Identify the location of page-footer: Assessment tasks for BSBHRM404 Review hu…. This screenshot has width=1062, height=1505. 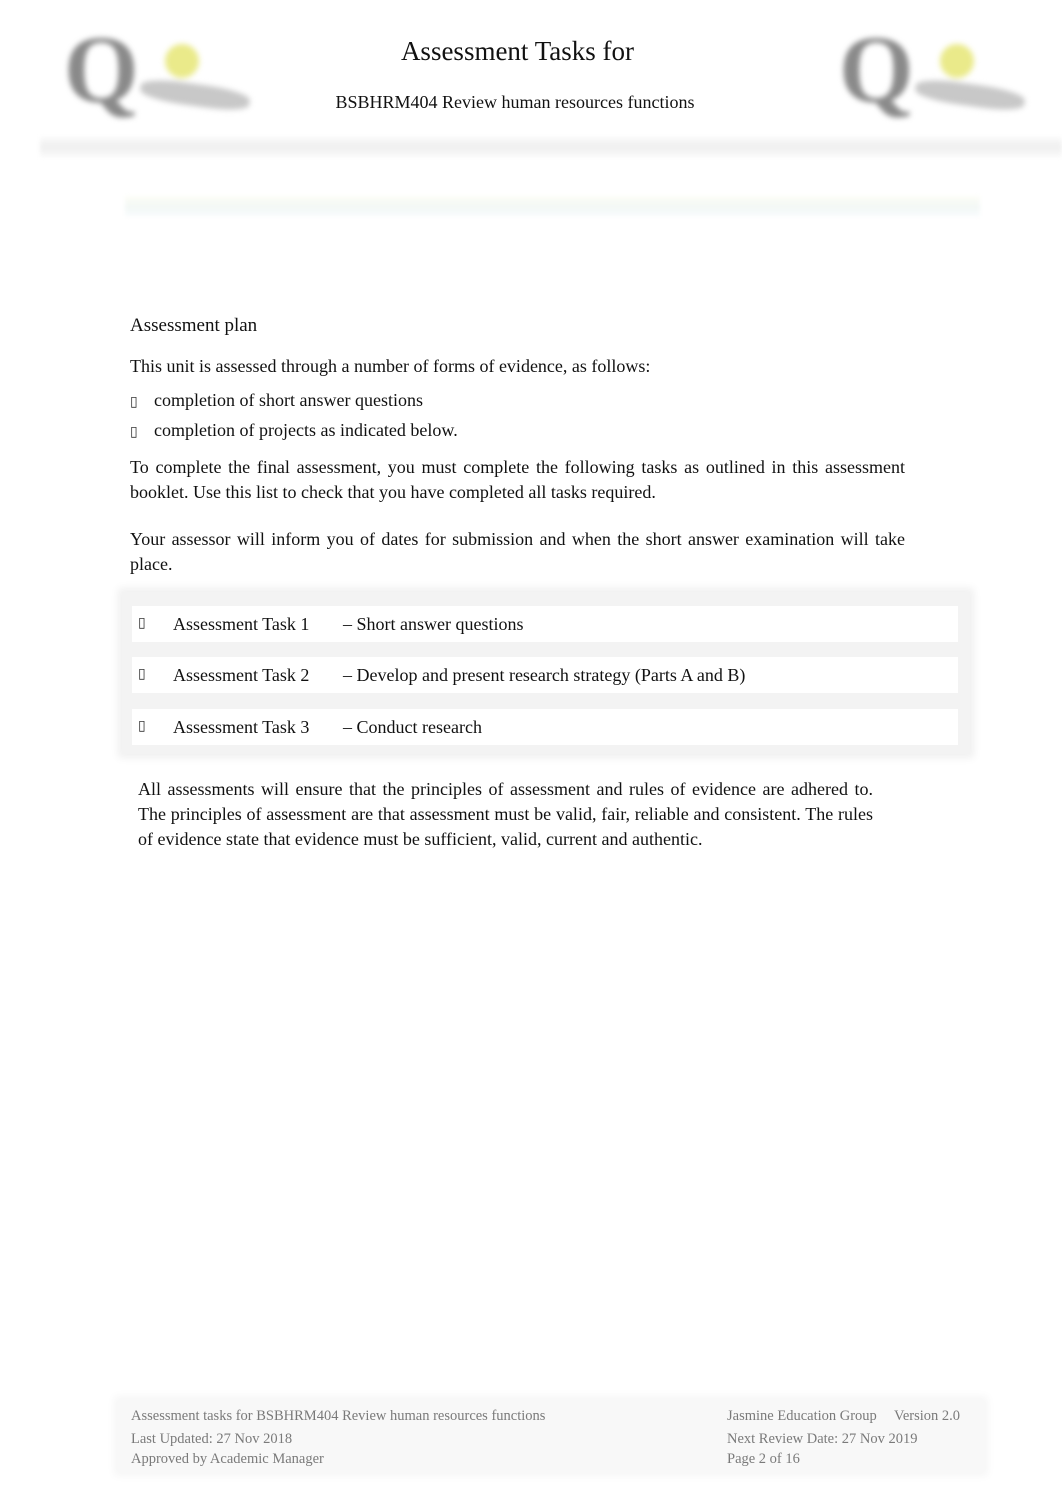
(551, 1436).